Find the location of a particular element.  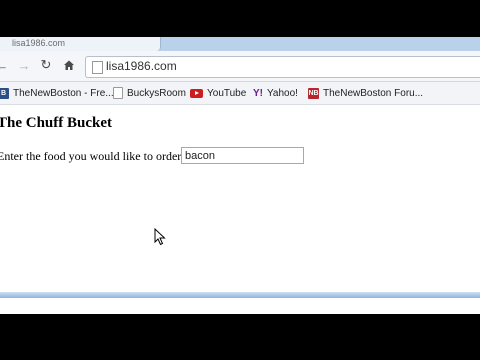

tab-strip: lisa1986.com is located at coordinates (240, 44).